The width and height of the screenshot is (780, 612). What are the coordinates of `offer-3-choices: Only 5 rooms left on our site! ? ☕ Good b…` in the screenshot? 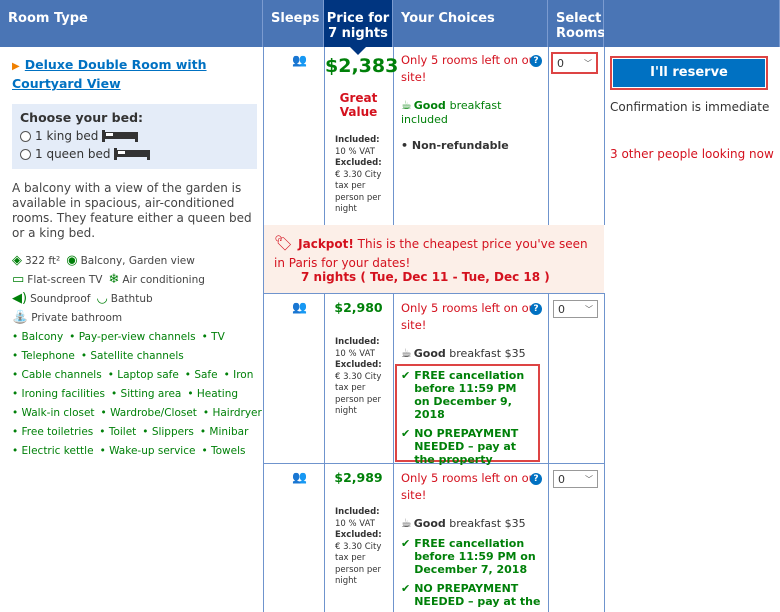 It's located at (472, 539).